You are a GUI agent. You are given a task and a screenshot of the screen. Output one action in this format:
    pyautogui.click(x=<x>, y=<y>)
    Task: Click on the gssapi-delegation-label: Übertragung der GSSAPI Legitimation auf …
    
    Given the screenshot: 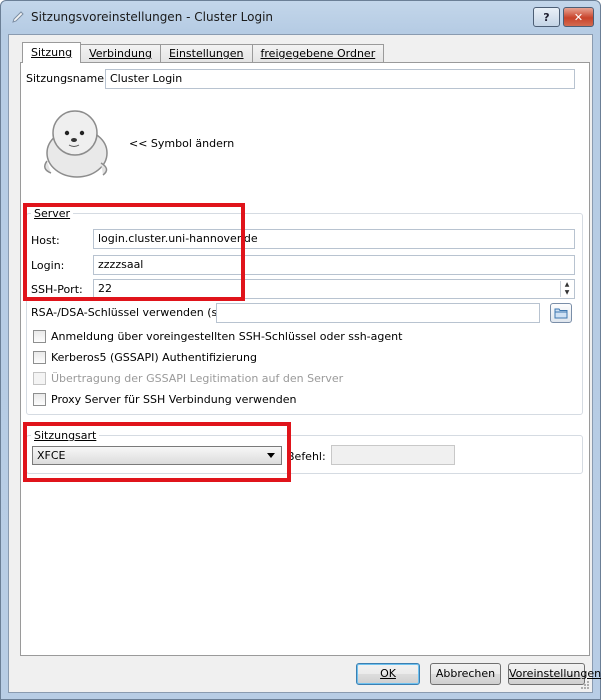 What is the action you would take?
    pyautogui.click(x=197, y=378)
    